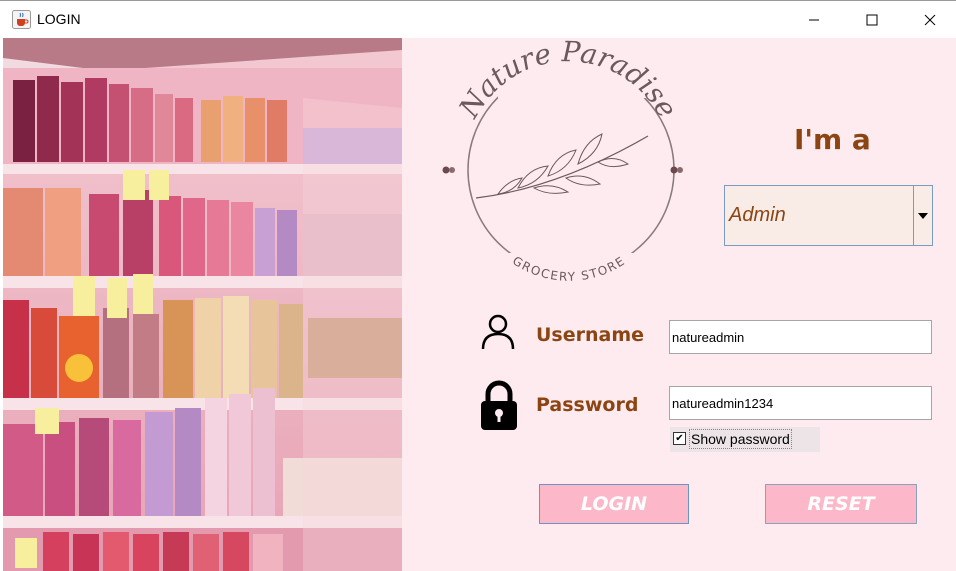 This screenshot has width=956, height=571. I want to click on checkbox-checked-icon: ✔, so click(679, 438).